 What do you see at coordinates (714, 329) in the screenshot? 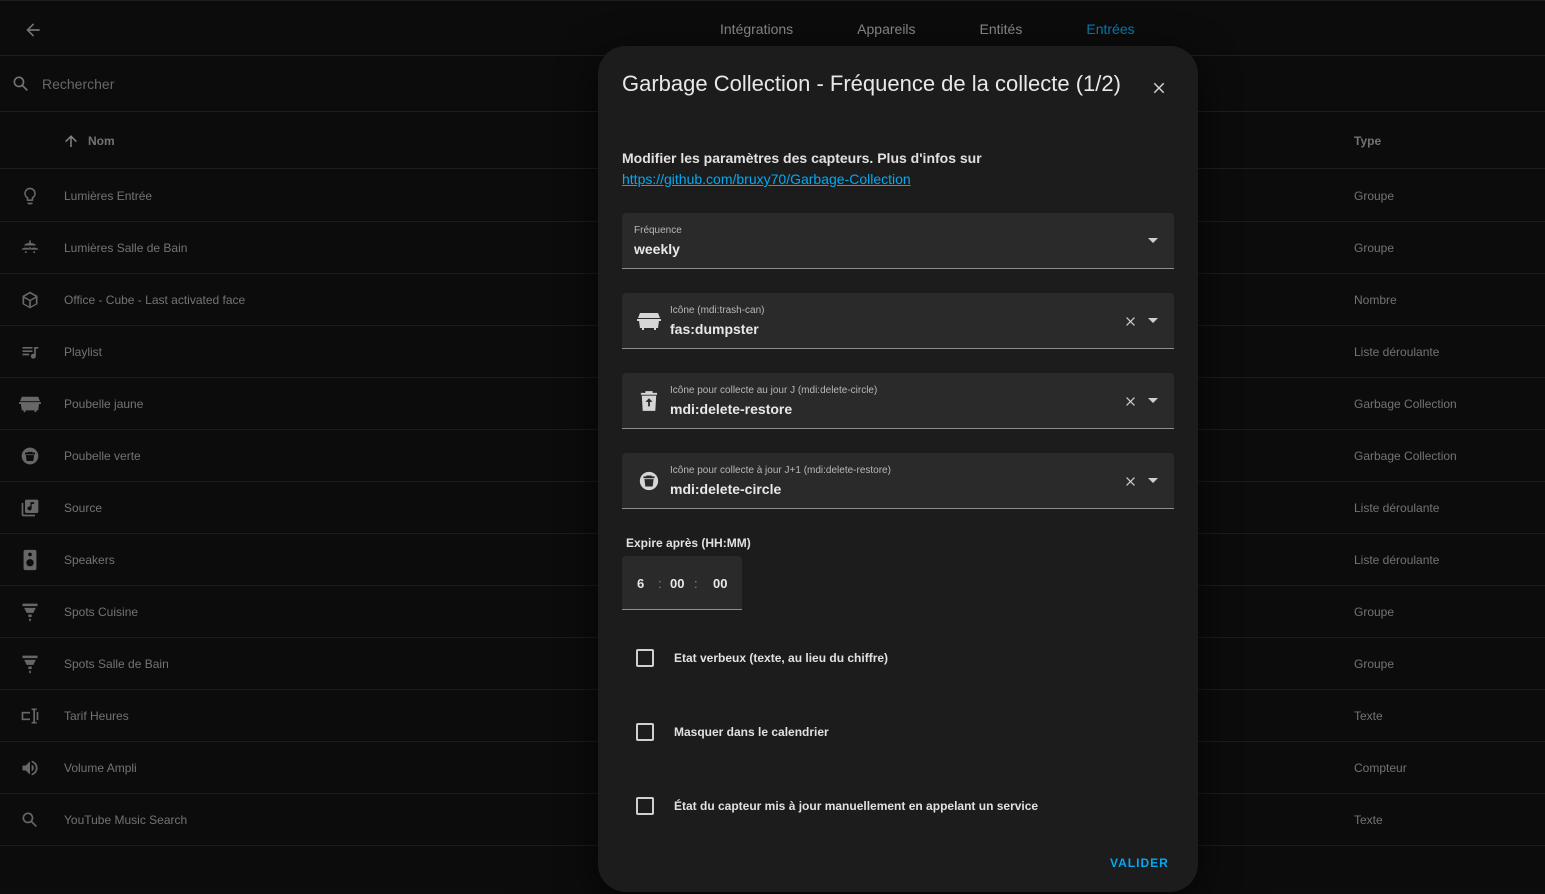
I see `icon-value: fas:dumpster` at bounding box center [714, 329].